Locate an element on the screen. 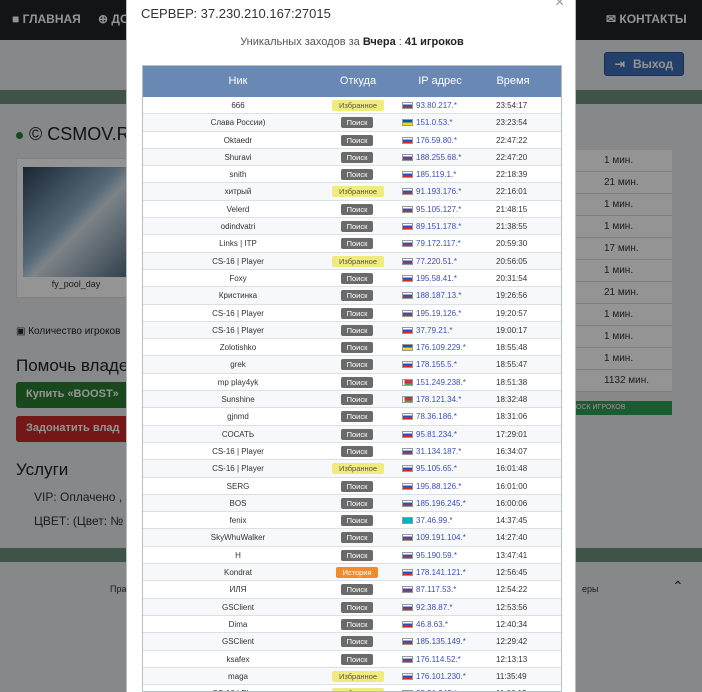 This screenshot has width=702, height=692. player-ip: 176.109.229.* is located at coordinates (434, 347).